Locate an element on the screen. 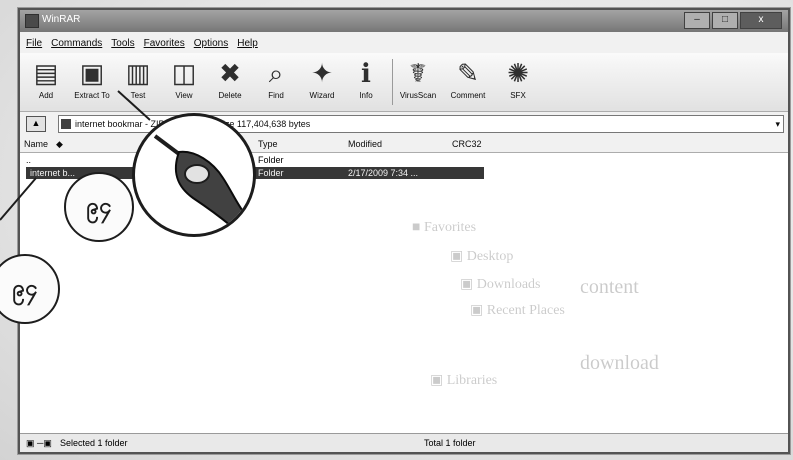 The width and height of the screenshot is (793, 460). step-number-circle: ၉၄ is located at coordinates (99, 207).